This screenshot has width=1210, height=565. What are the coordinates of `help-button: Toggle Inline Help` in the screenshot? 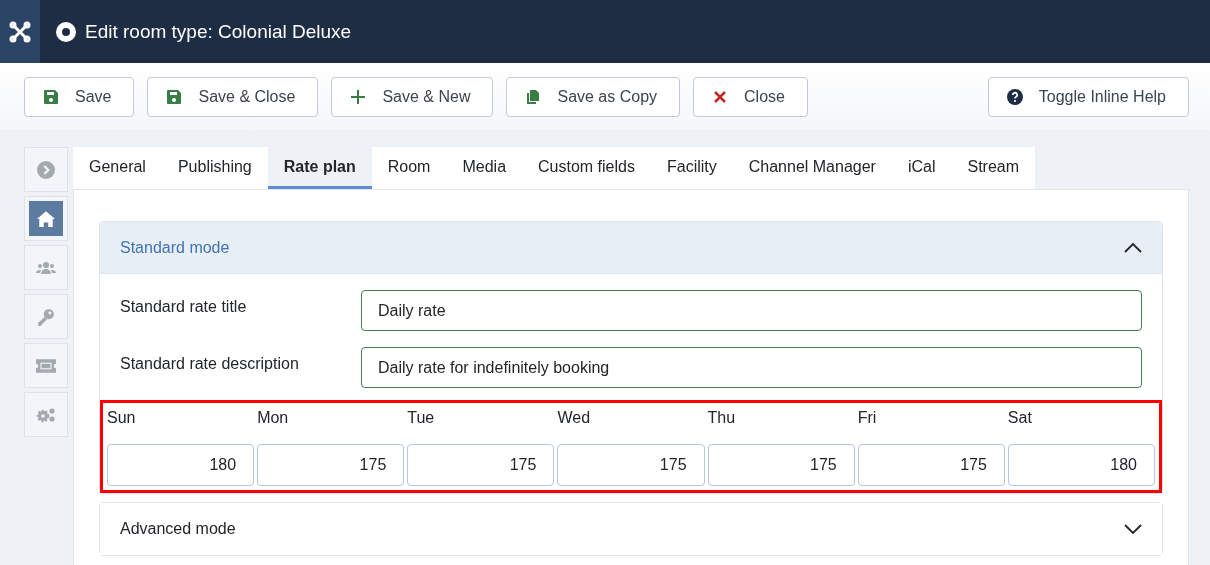 It's located at (1088, 96).